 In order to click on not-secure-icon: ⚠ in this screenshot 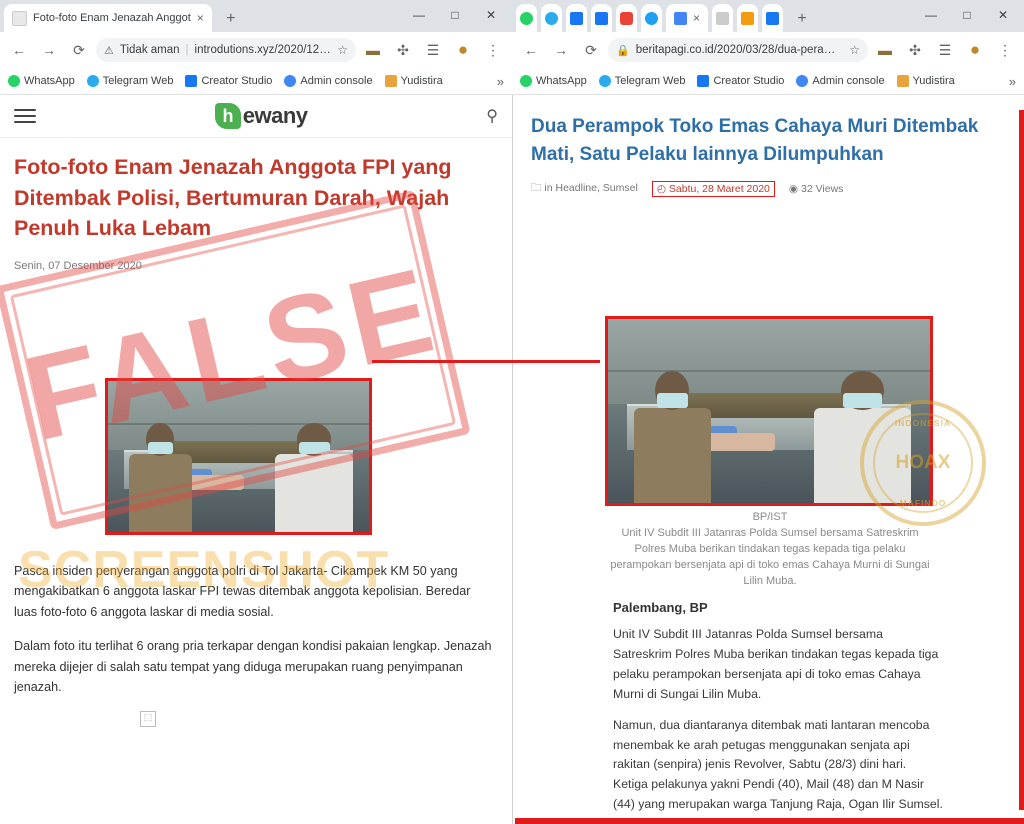, I will do `click(109, 50)`.